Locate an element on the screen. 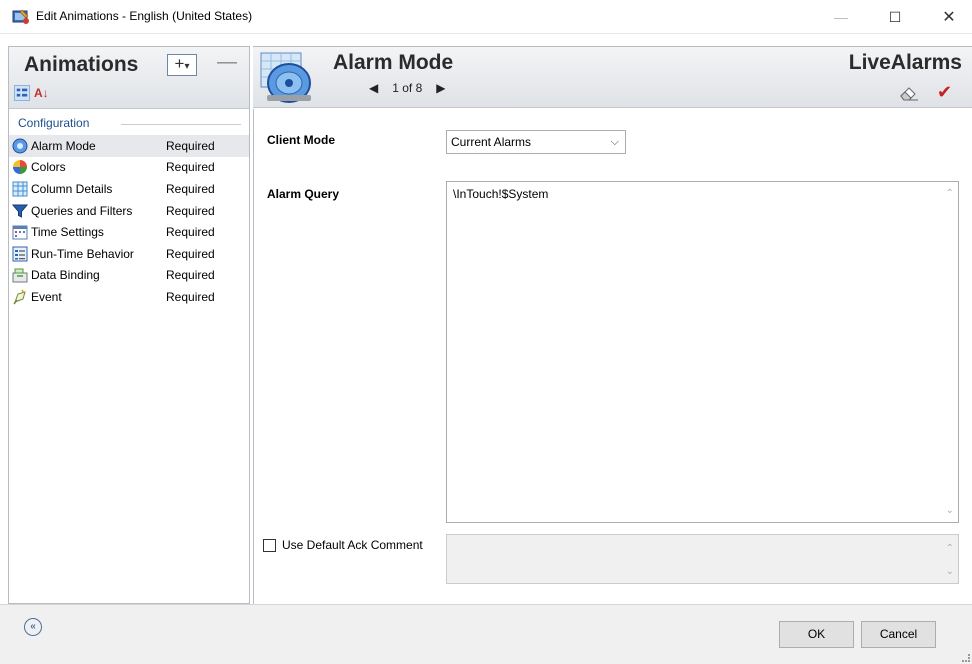  pager-text: 1 of 8 is located at coordinates (407, 88).